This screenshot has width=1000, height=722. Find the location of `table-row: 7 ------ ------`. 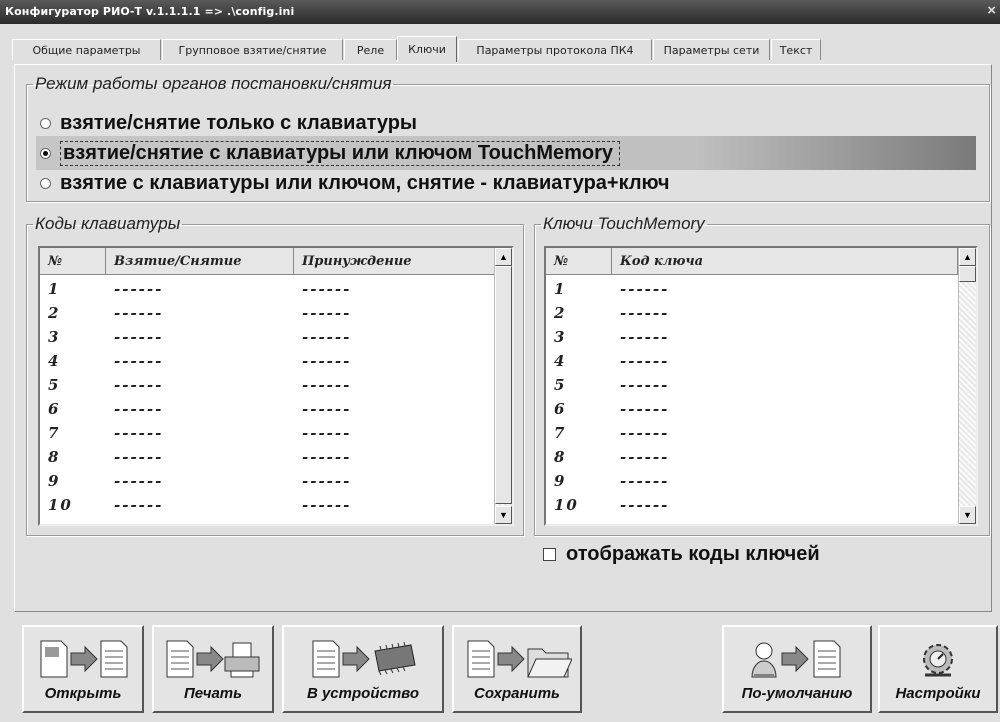

table-row: 7 ------ ------ is located at coordinates (257, 433).